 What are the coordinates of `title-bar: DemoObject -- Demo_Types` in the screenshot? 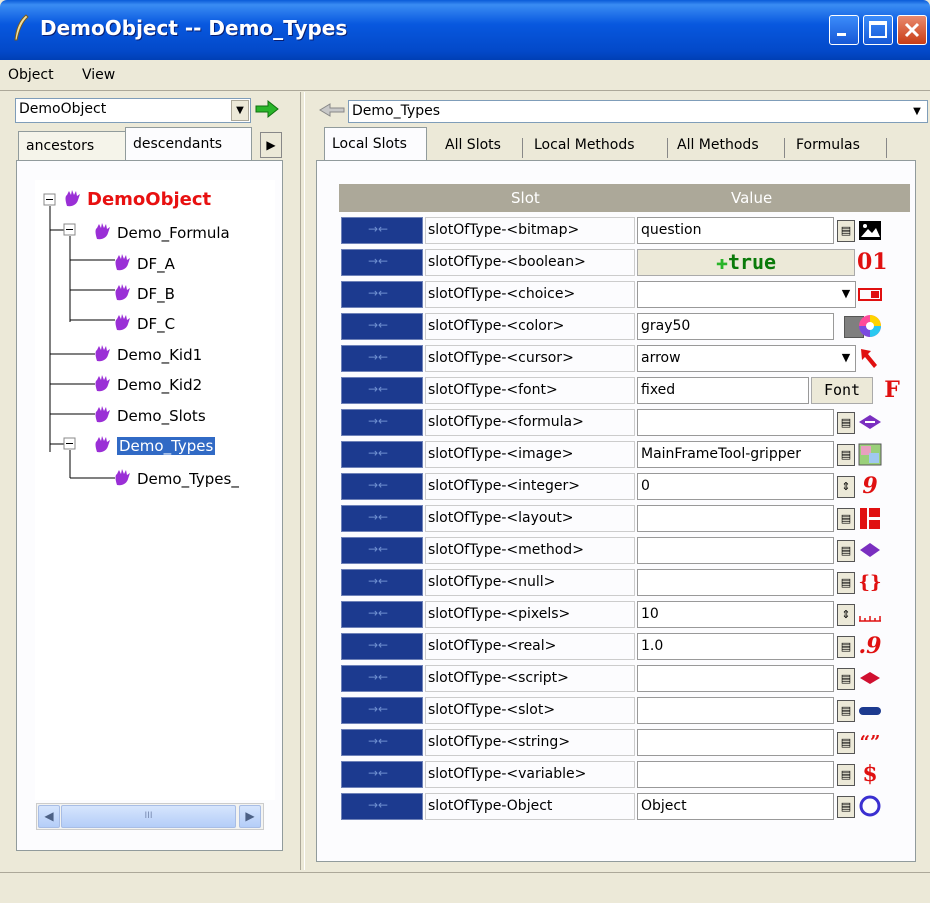 It's located at (465, 30).